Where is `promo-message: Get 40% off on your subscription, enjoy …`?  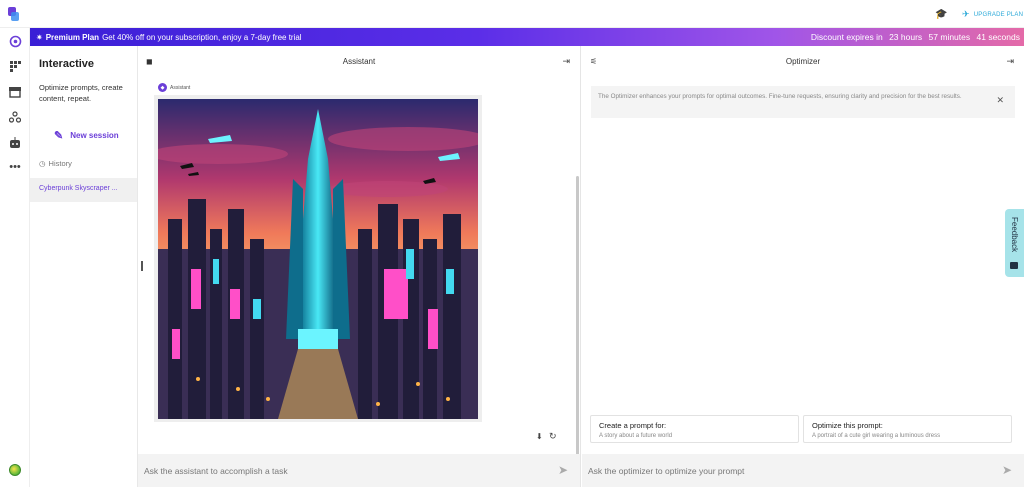 promo-message: Get 40% off on your subscription, enjoy … is located at coordinates (202, 37).